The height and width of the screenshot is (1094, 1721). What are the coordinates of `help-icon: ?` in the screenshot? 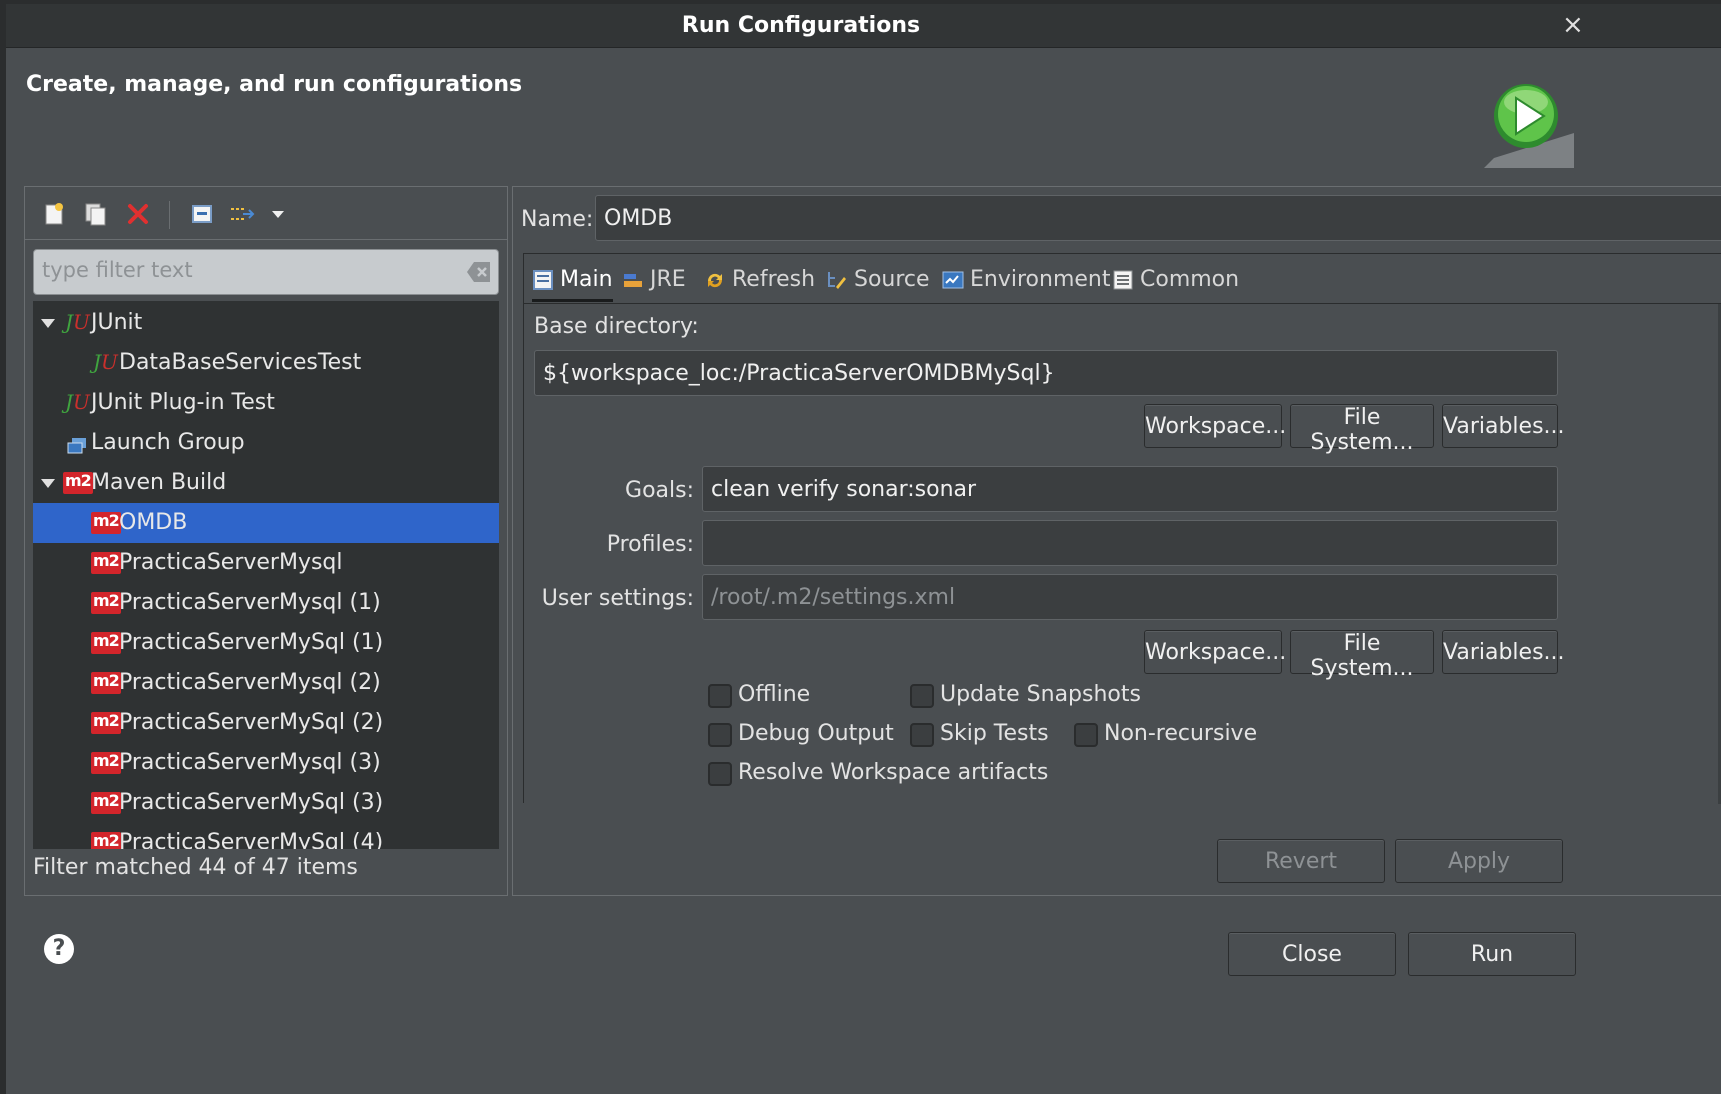 It's located at (59, 949).